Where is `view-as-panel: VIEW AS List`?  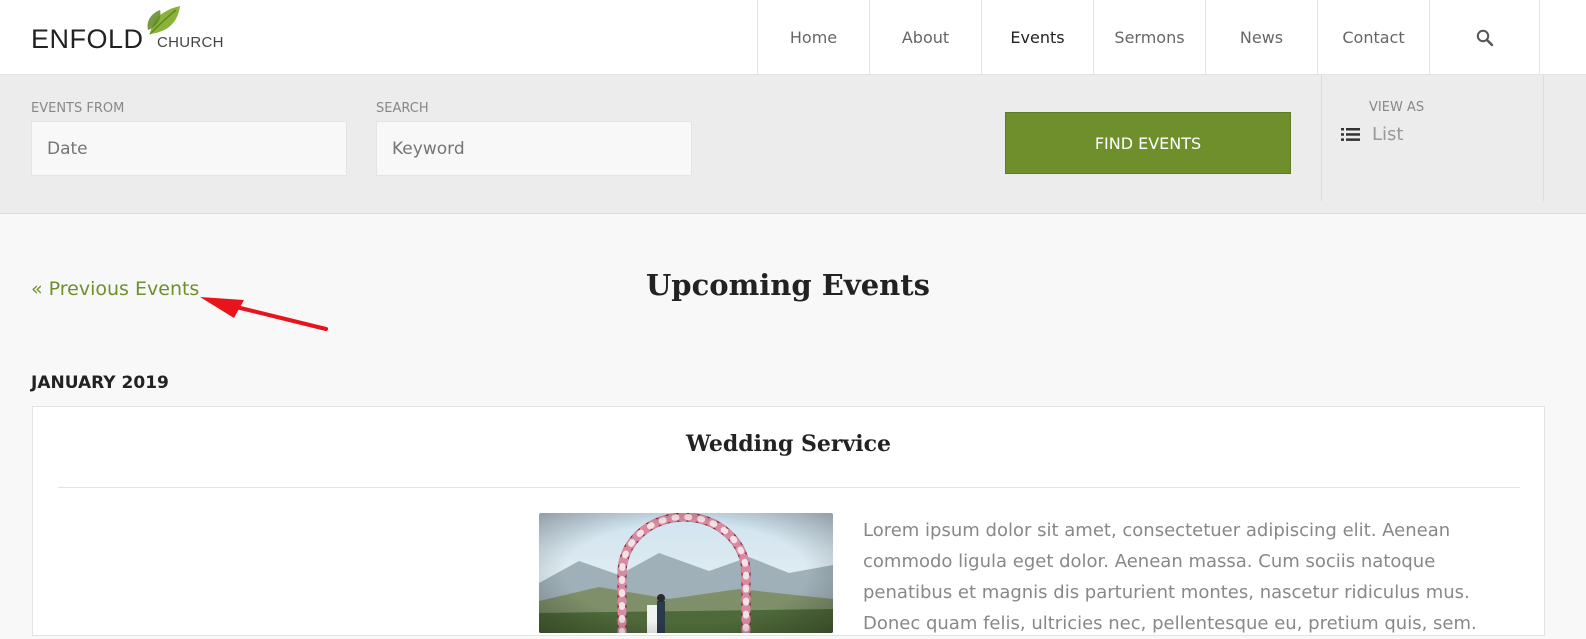
view-as-panel: VIEW AS List is located at coordinates (1432, 138).